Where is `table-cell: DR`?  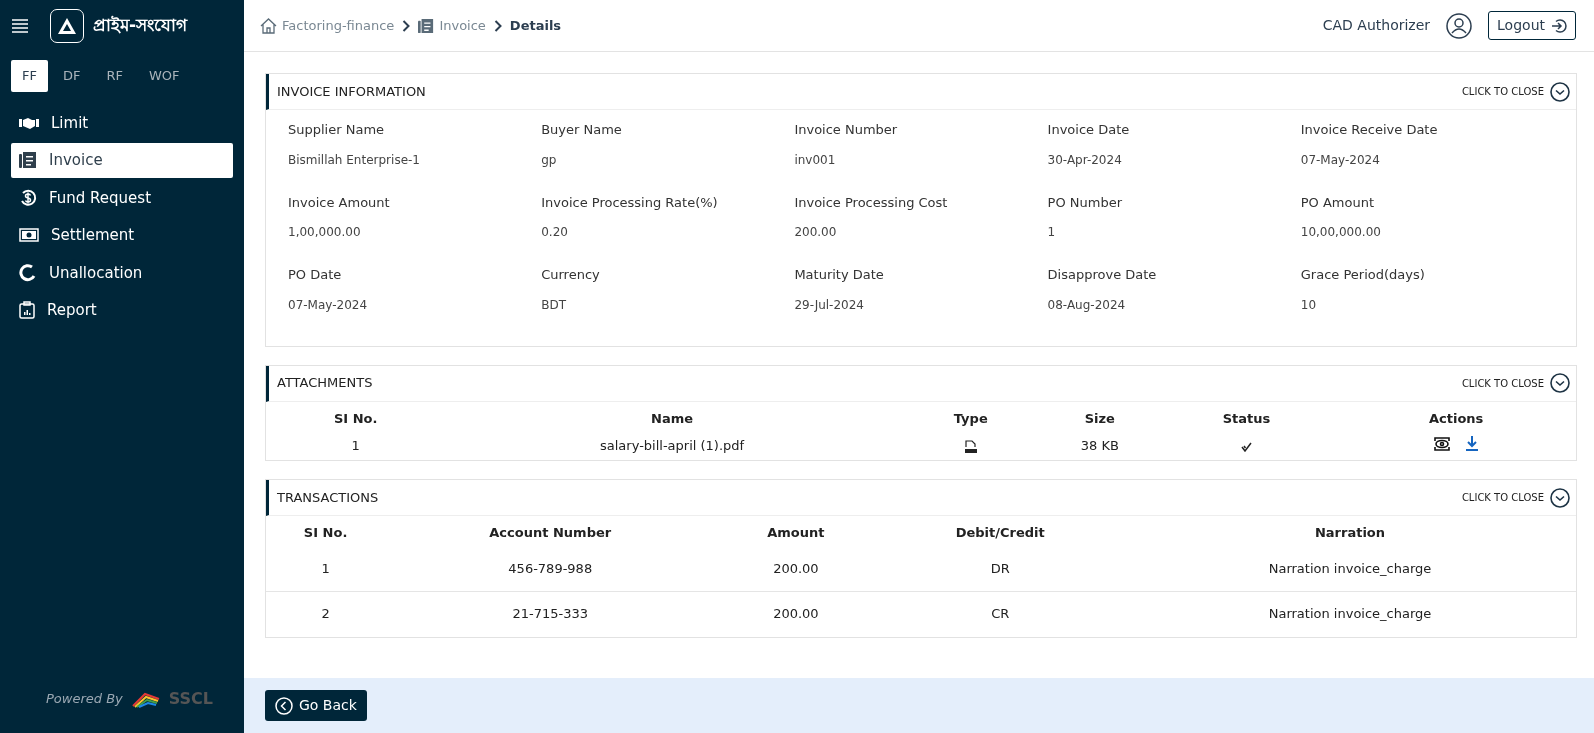
table-cell: DR is located at coordinates (1000, 568).